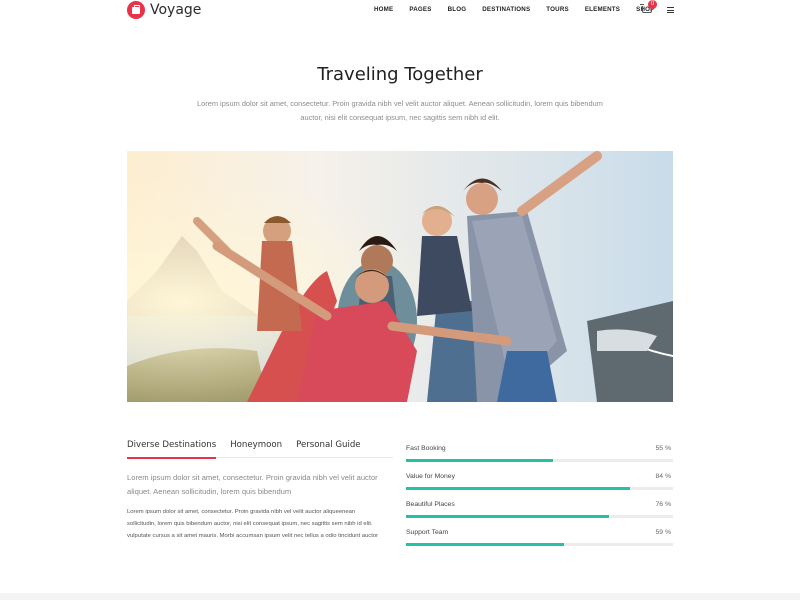 The height and width of the screenshot is (600, 800). What do you see at coordinates (420, 9) in the screenshot?
I see `nav-item-pages: PAGES` at bounding box center [420, 9].